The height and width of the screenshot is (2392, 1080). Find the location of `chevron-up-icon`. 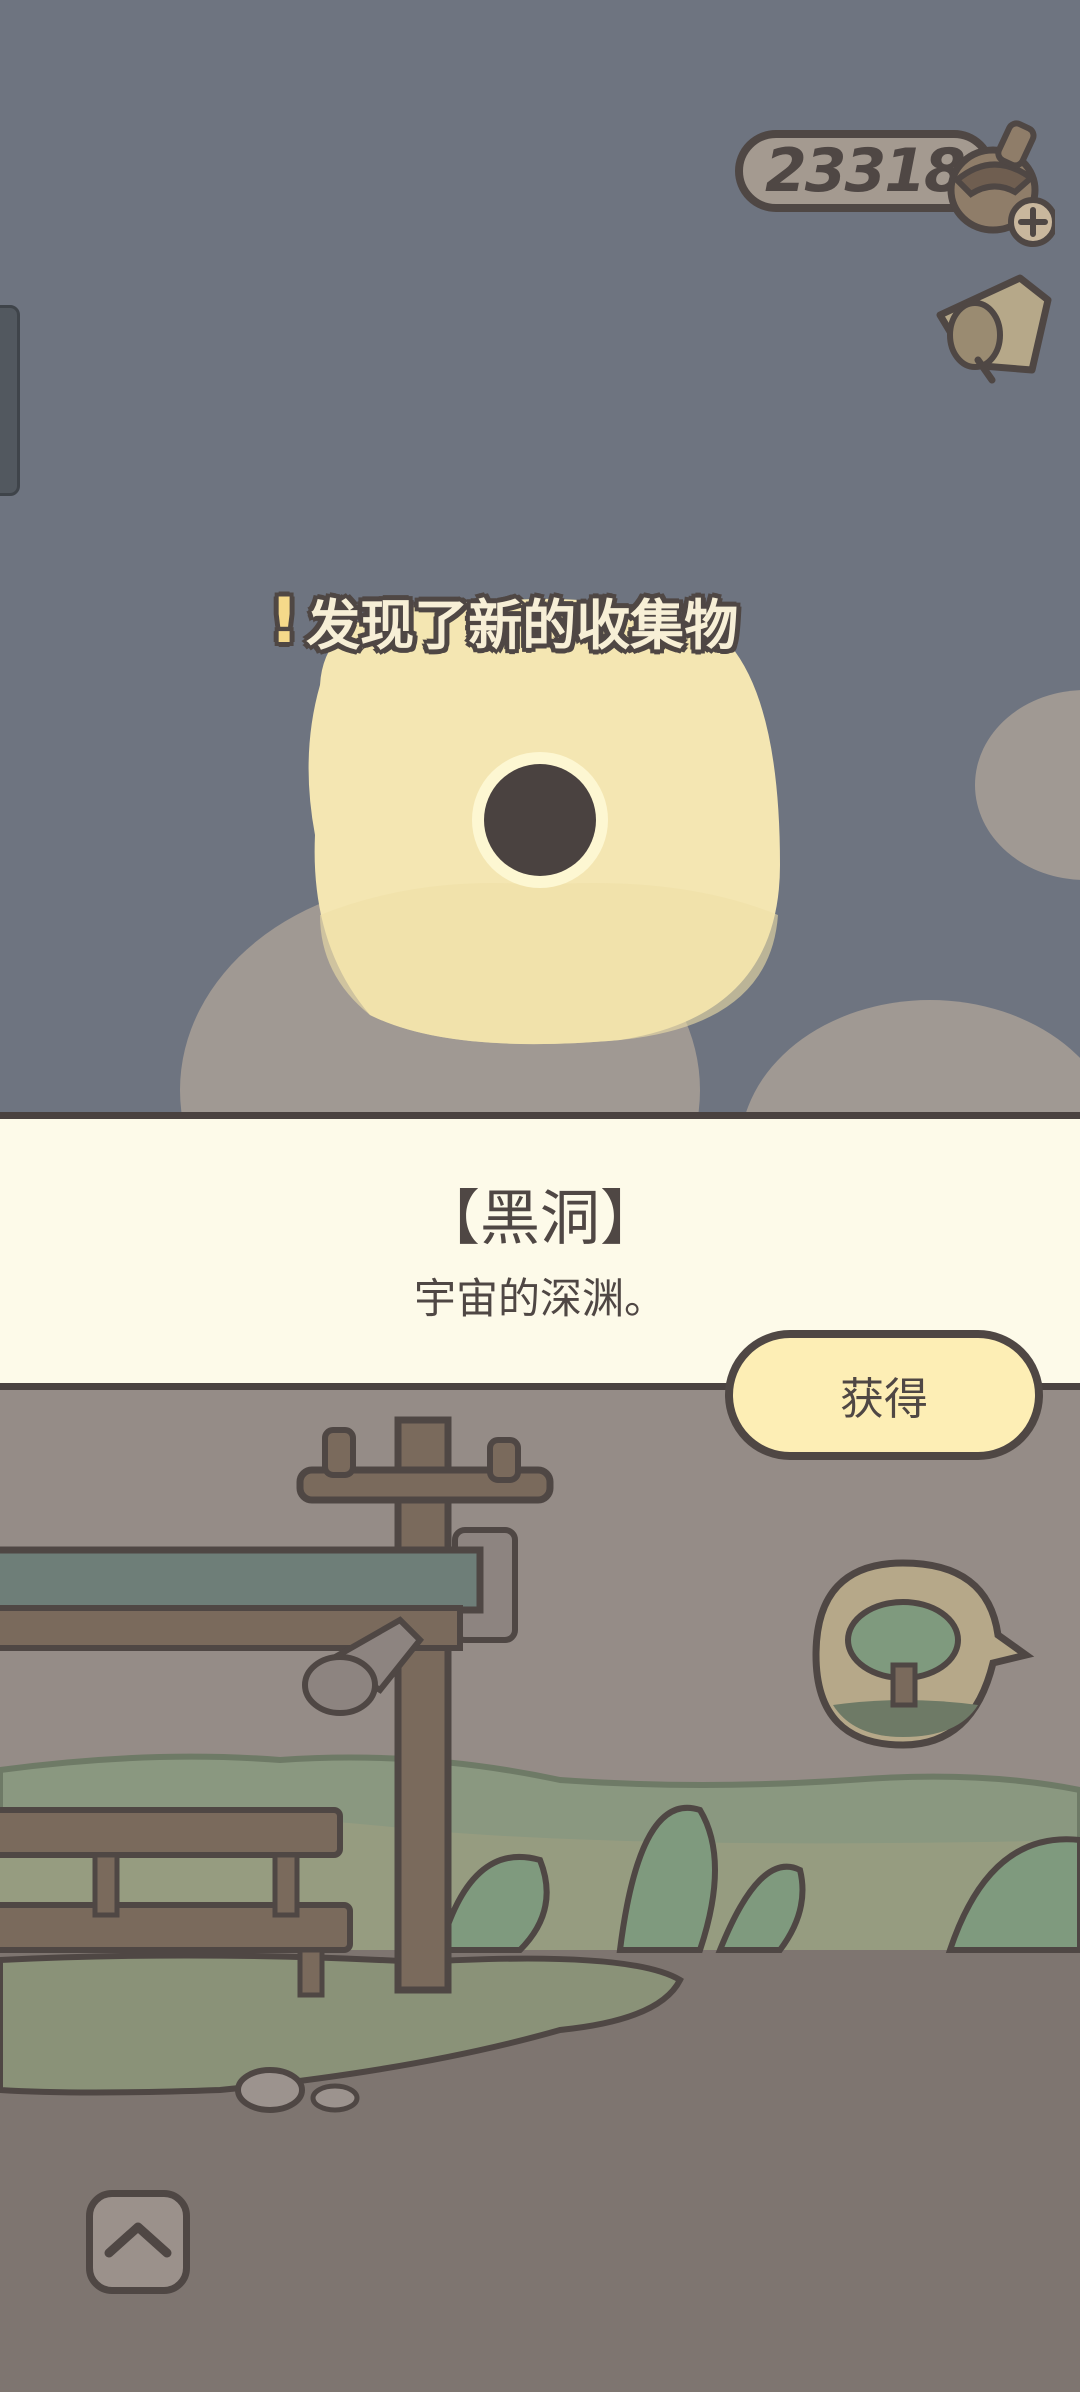

chevron-up-icon is located at coordinates (138, 2240).